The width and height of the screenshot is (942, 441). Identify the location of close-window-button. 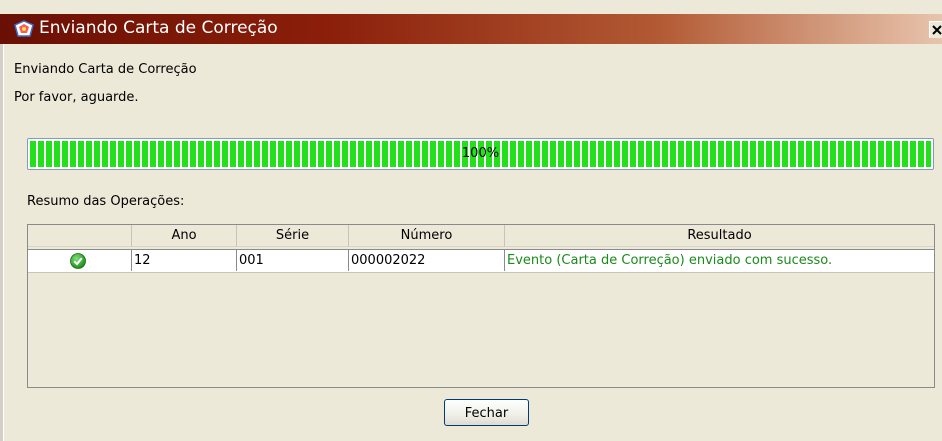
(935, 29).